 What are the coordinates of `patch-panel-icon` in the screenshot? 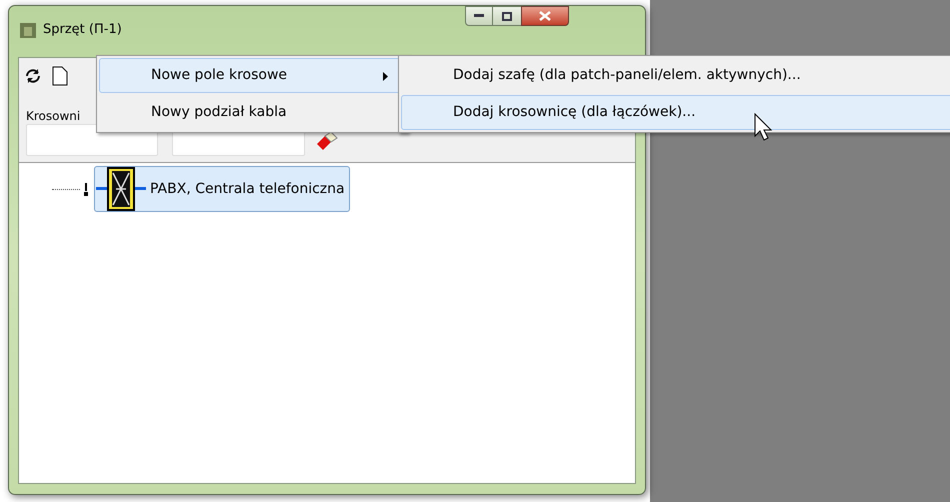 It's located at (121, 189).